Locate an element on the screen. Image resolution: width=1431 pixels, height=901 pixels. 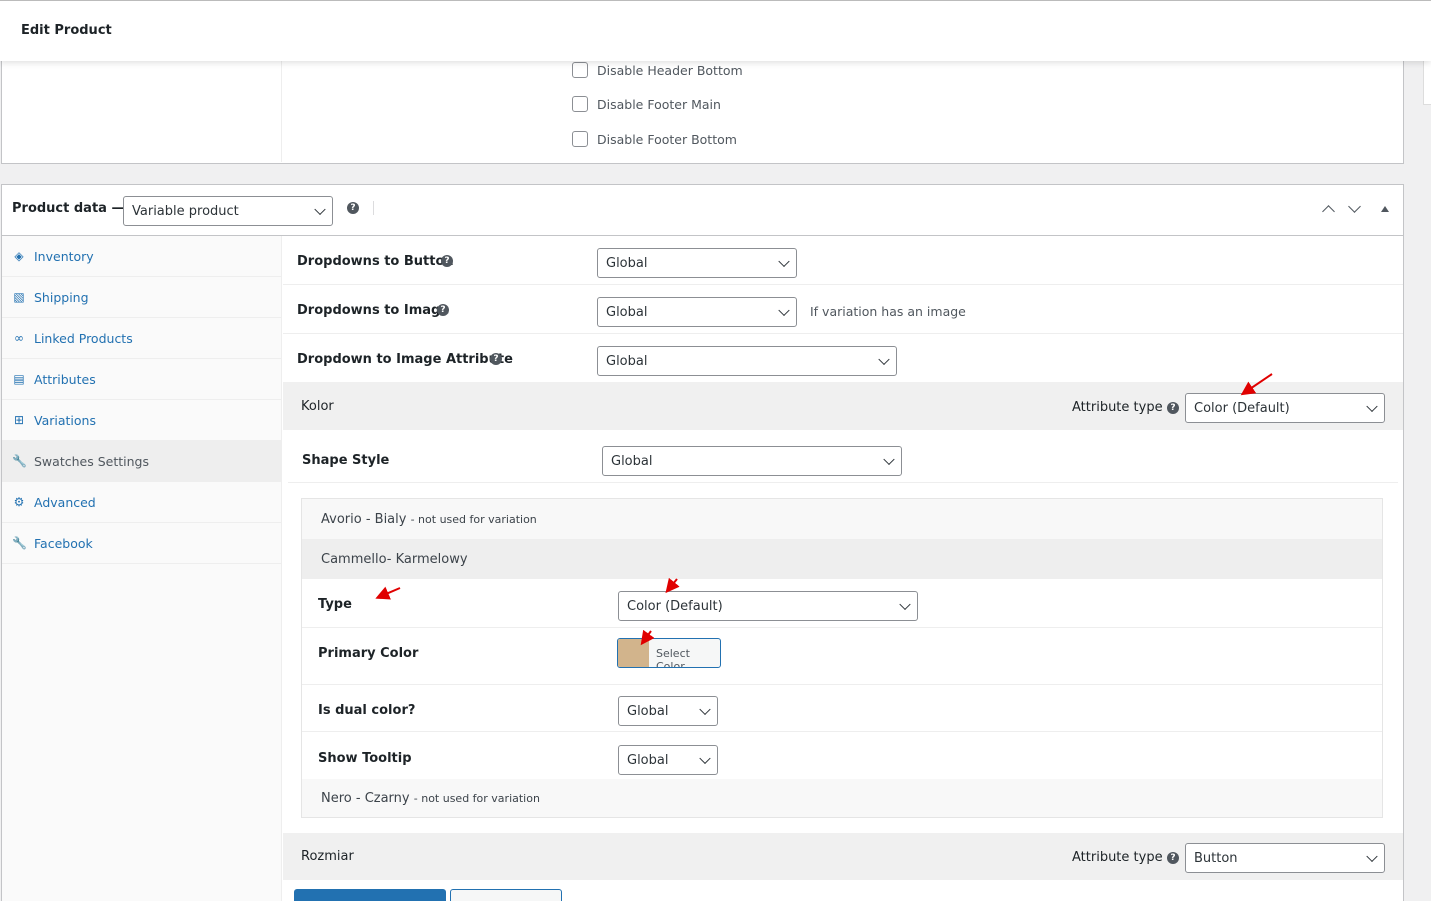
top-bar: Edit Product is located at coordinates (715, 30).